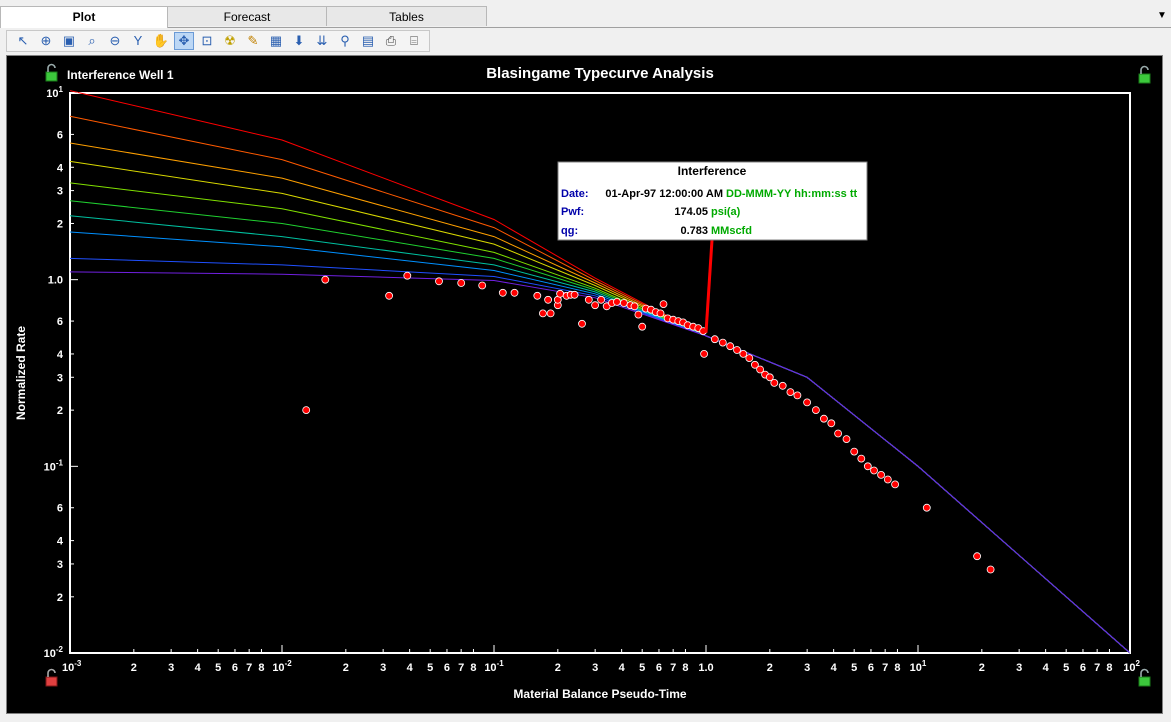 This screenshot has width=1171, height=722. Describe the element at coordinates (299, 41) in the screenshot. I see `arrow-down-icon: ⬇` at that location.